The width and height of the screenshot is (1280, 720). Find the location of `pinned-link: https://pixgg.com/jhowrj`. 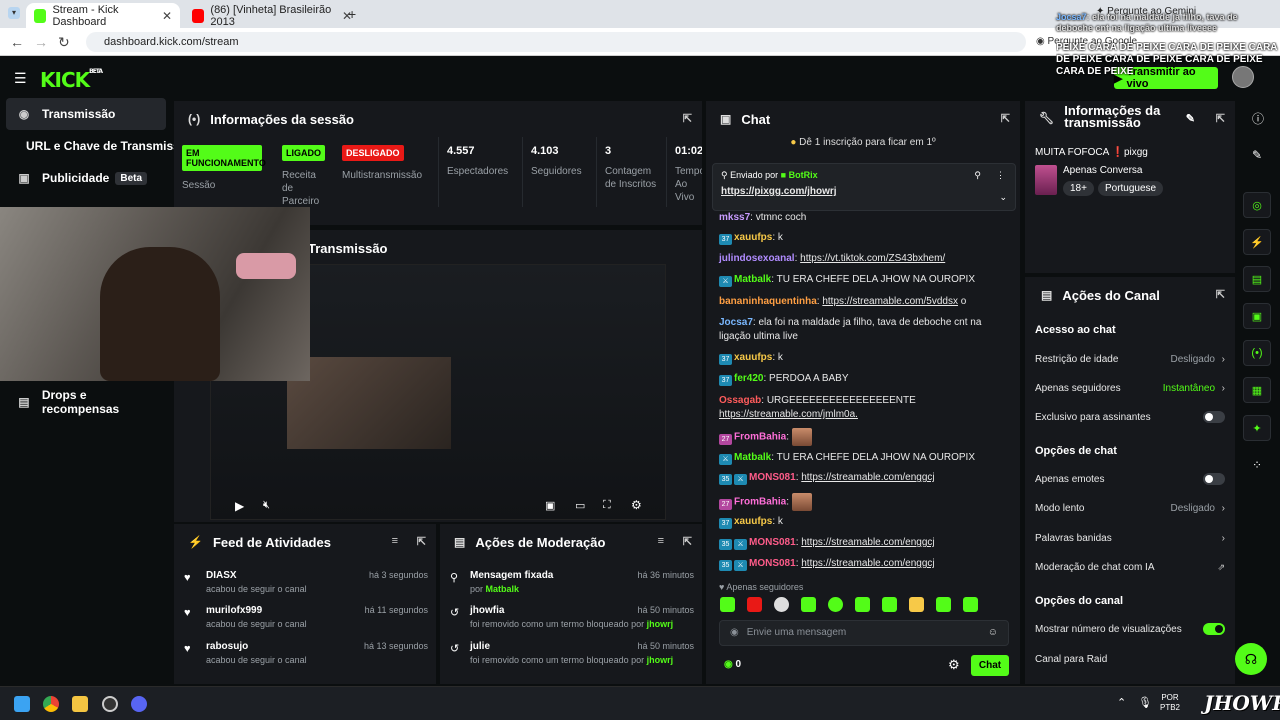

pinned-link: https://pixgg.com/jhowrj is located at coordinates (864, 191).